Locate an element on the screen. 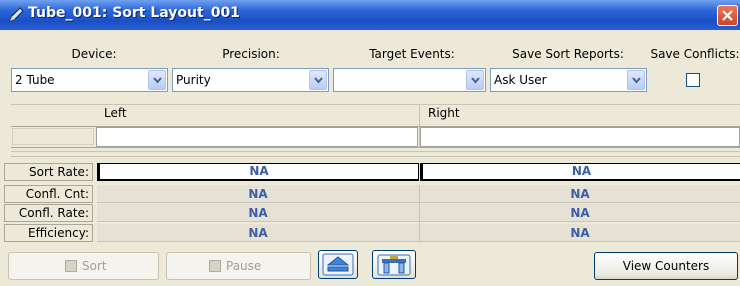  target-events-select is located at coordinates (409, 80).